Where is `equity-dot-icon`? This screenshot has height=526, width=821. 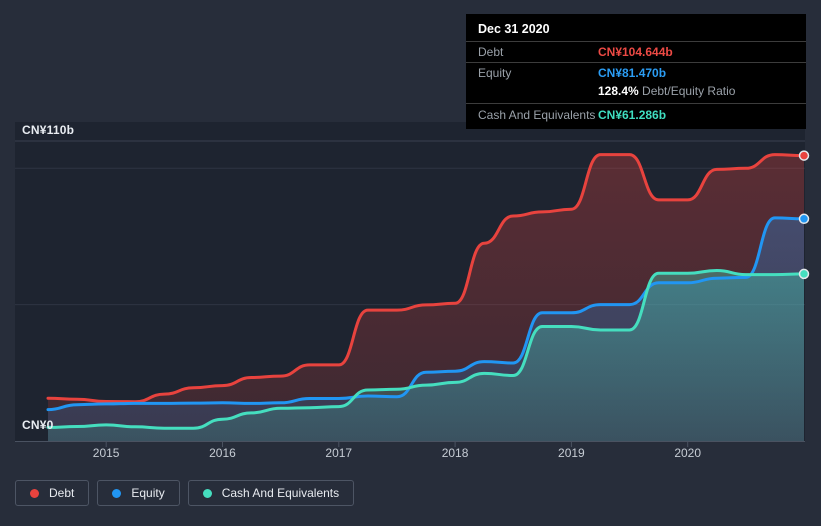 equity-dot-icon is located at coordinates (117, 493).